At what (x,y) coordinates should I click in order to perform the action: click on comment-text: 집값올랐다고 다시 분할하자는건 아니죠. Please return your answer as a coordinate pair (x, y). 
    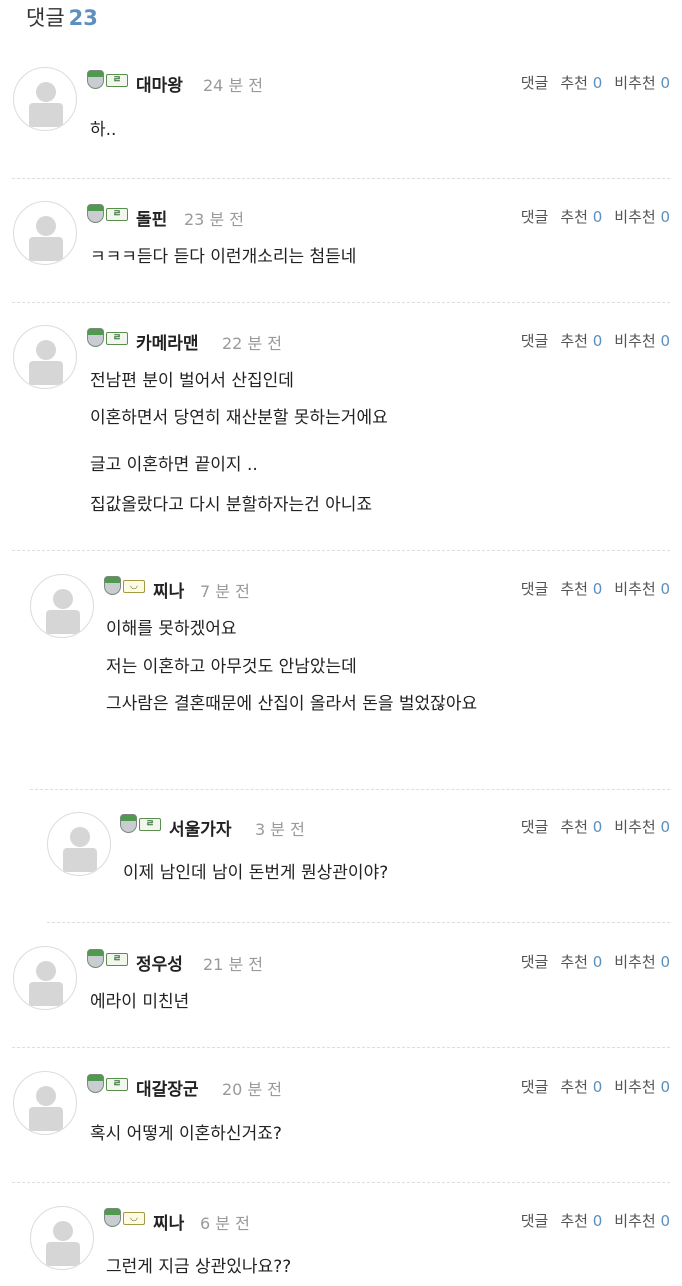
    Looking at the image, I should click on (231, 505).